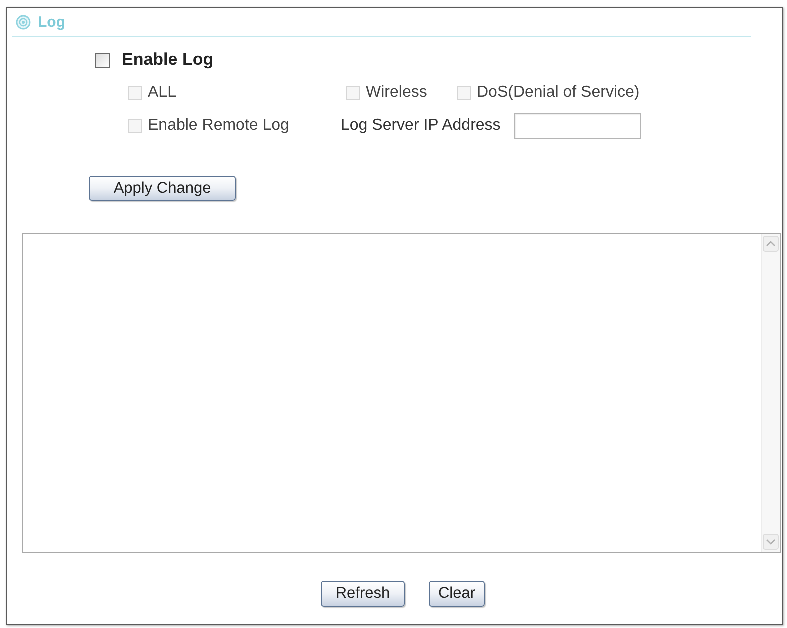 This screenshot has width=787, height=628. Describe the element at coordinates (397, 93) in the screenshot. I see `checkbox-label: Wireless` at that location.